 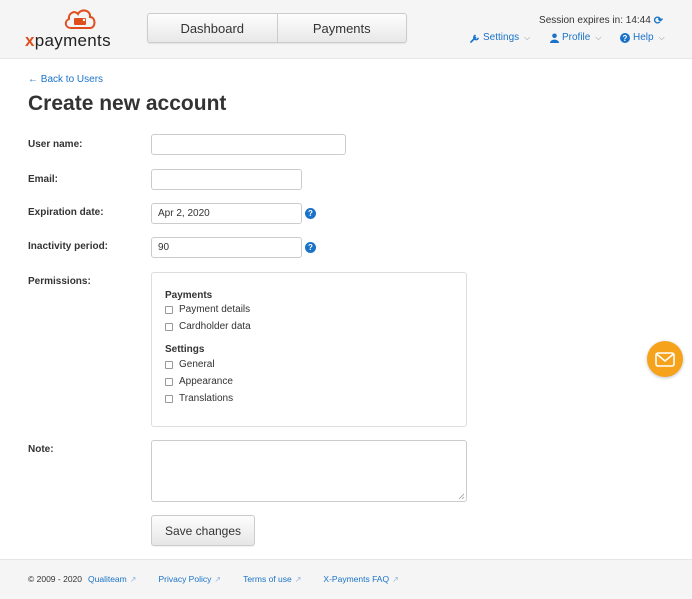 I want to click on help-menu: ? Help ⌵, so click(x=642, y=37).